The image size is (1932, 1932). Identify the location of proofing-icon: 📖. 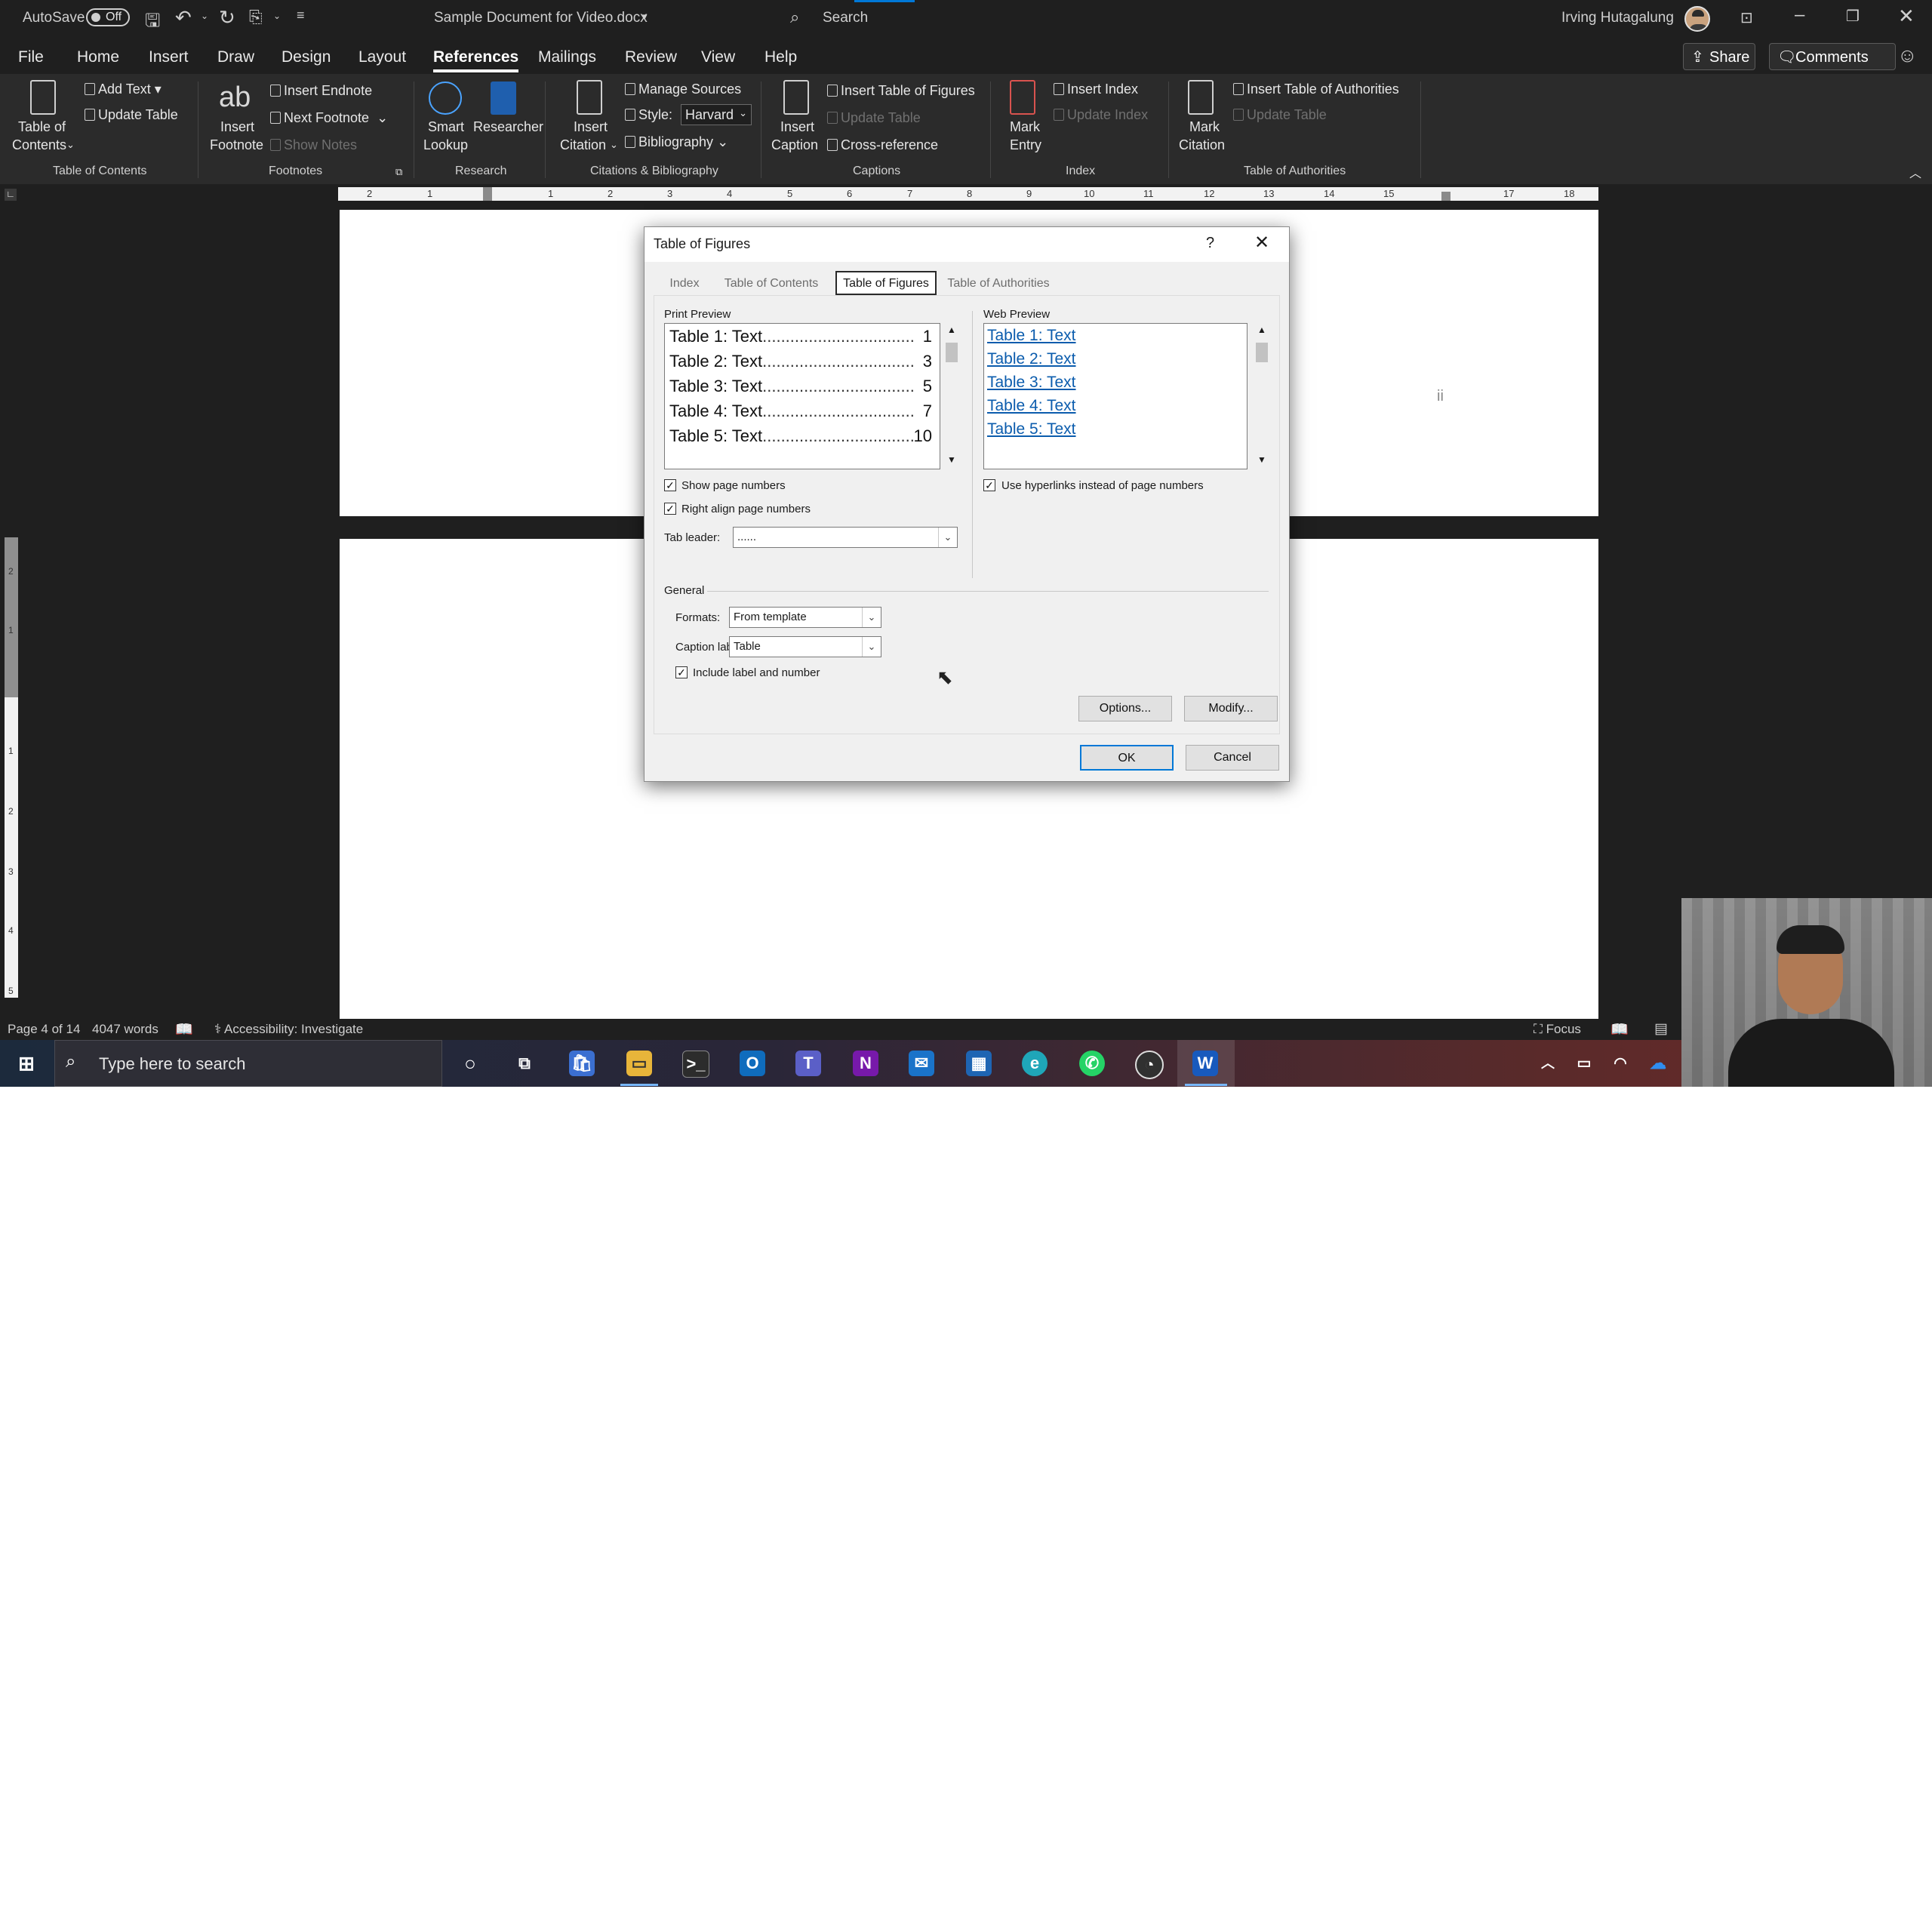
(184, 1029).